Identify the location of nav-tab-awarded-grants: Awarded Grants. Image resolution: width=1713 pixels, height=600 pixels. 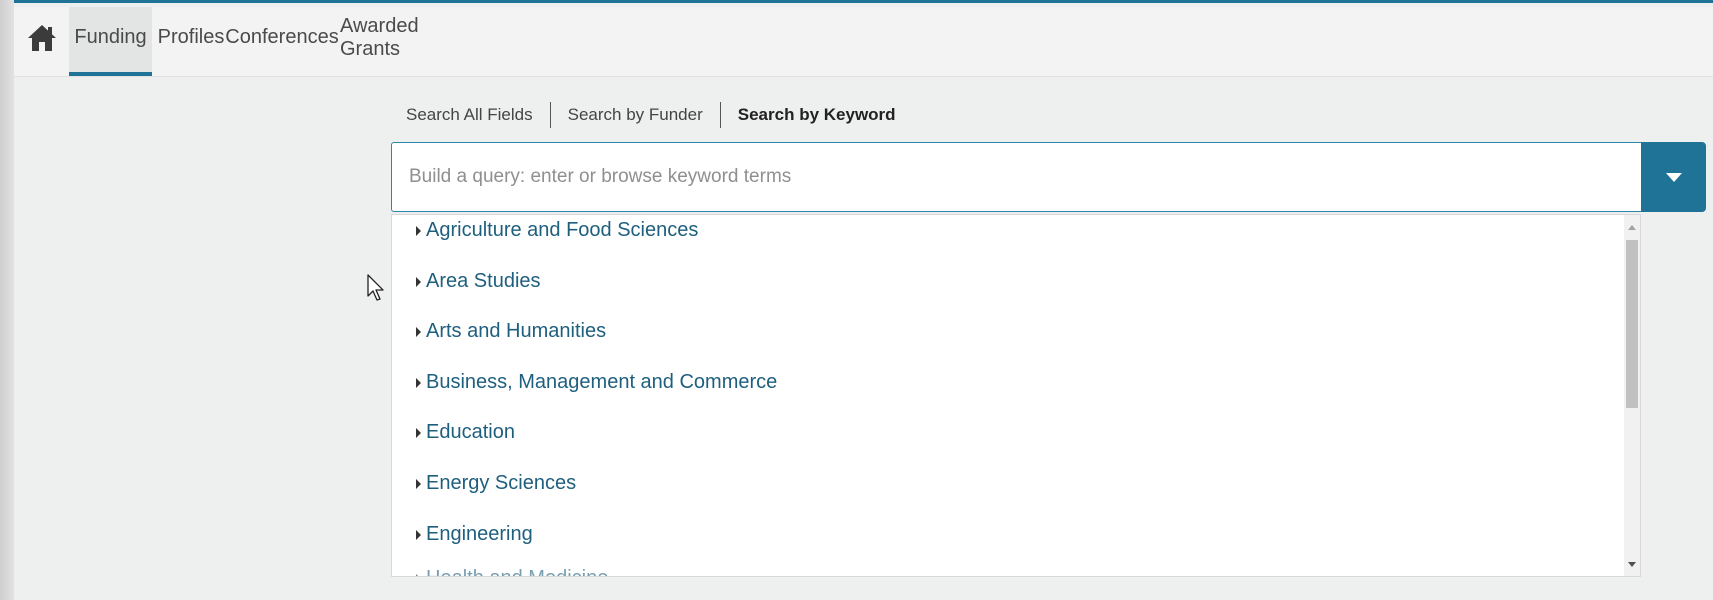
(405, 41).